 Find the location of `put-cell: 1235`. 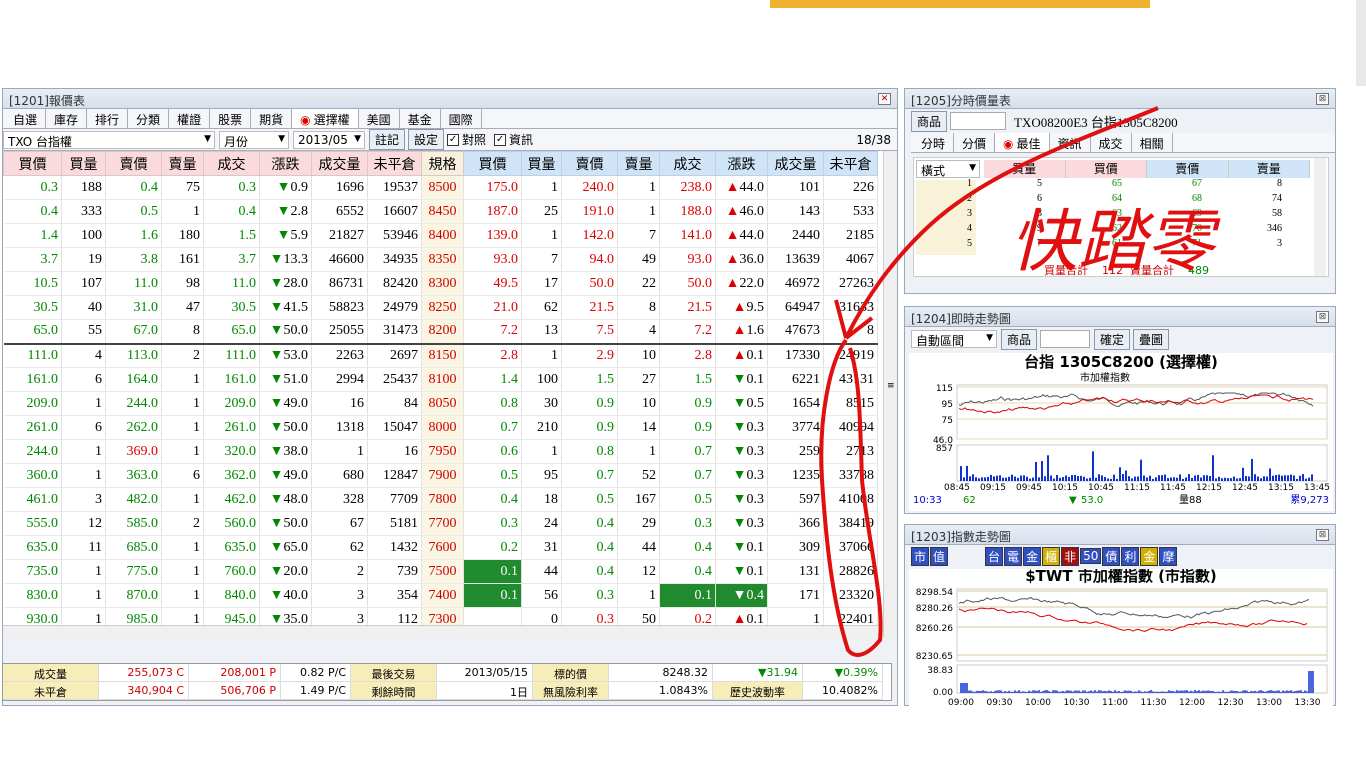

put-cell: 1235 is located at coordinates (795, 475).